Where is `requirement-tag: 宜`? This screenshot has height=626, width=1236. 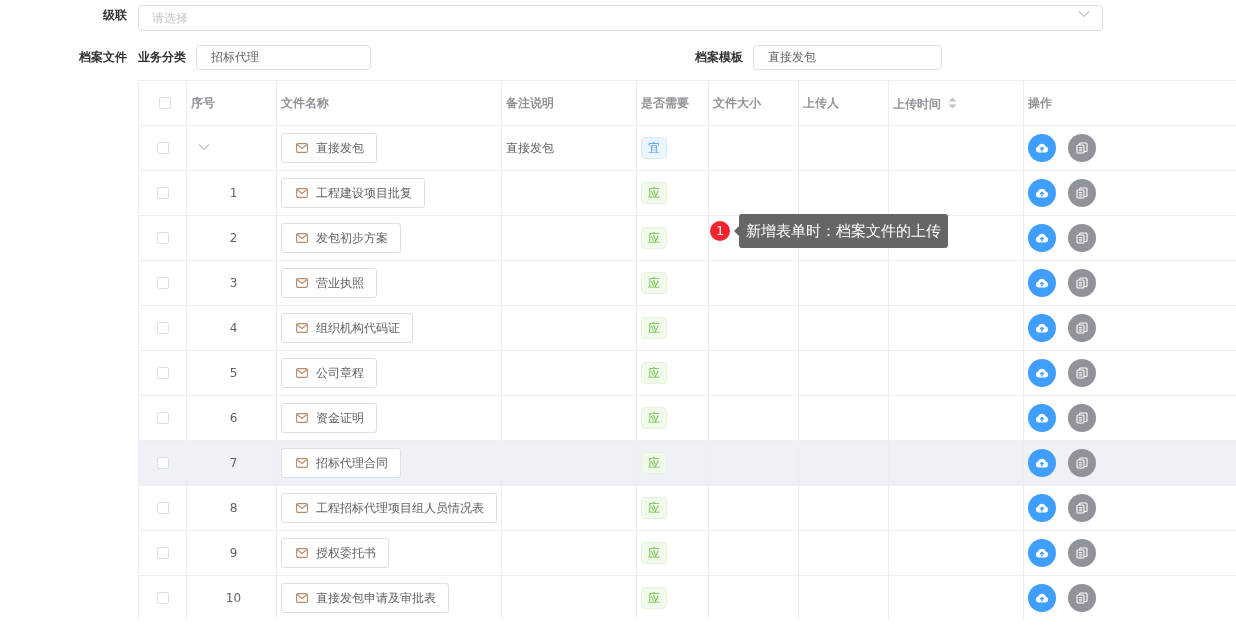
requirement-tag: 宜 is located at coordinates (654, 148).